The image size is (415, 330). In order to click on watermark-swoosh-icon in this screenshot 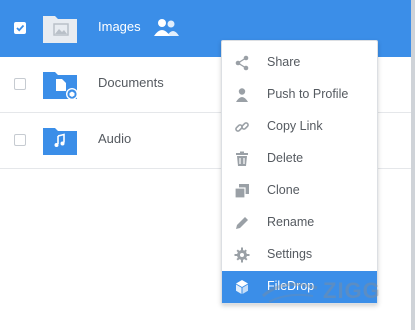, I will do `click(289, 292)`.